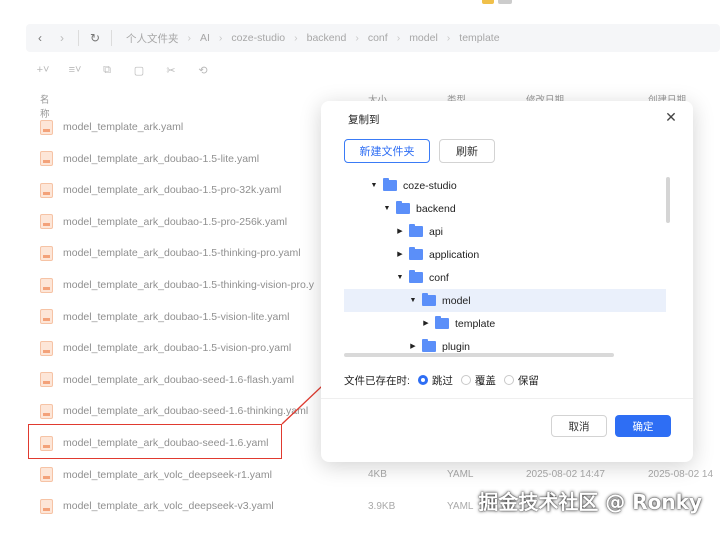  What do you see at coordinates (377, 475) in the screenshot?
I see `file-size: 4KB` at bounding box center [377, 475].